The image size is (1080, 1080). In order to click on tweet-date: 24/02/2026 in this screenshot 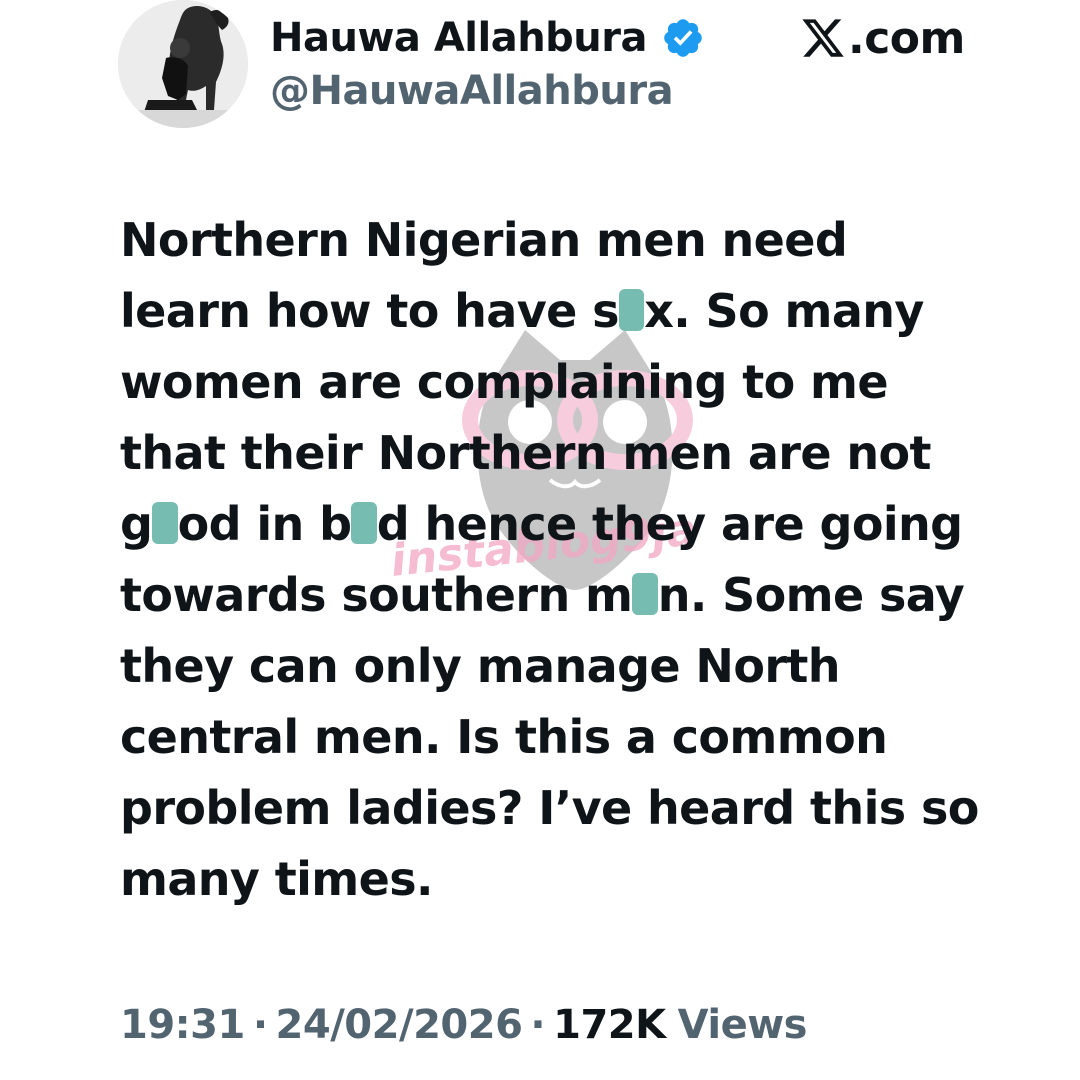, I will do `click(399, 1025)`.